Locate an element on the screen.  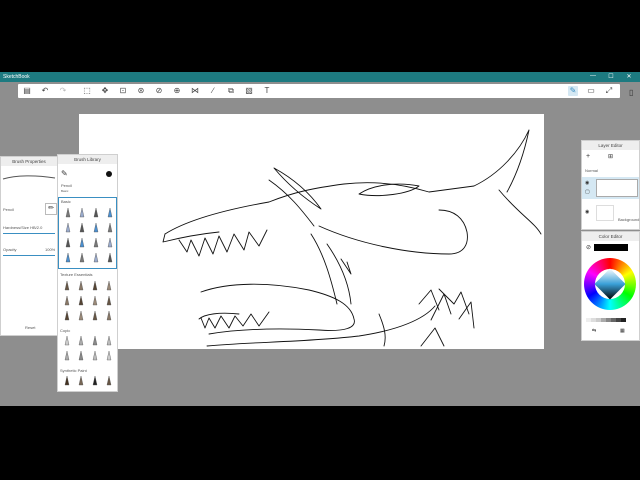
perspective-icon: ⊕ is located at coordinates (177, 91).